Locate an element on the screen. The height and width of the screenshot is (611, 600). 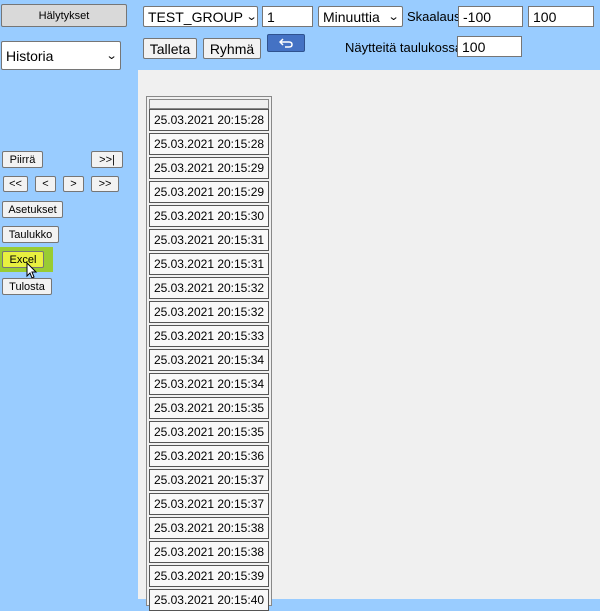
undo-arrow-icon is located at coordinates (286, 43).